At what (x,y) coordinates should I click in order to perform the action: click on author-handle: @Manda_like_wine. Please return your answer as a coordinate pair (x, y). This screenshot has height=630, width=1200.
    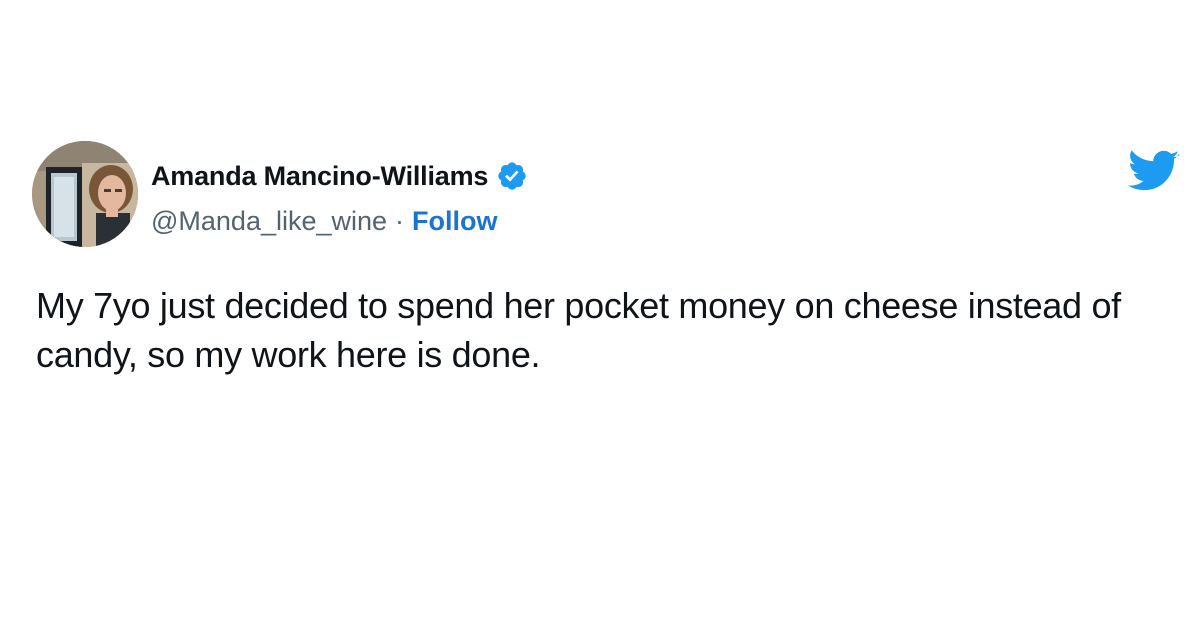
    Looking at the image, I should click on (269, 221).